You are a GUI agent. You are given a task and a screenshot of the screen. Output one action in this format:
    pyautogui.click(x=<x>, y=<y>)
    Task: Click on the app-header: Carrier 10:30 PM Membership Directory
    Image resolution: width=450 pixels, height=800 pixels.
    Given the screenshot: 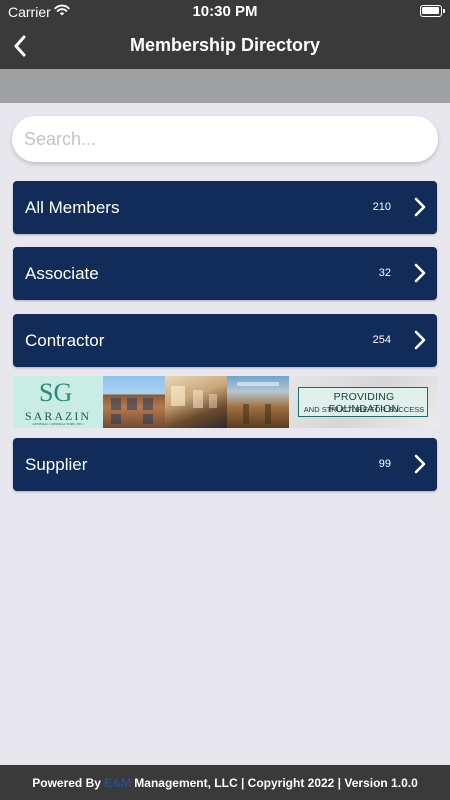 What is the action you would take?
    pyautogui.click(x=225, y=34)
    